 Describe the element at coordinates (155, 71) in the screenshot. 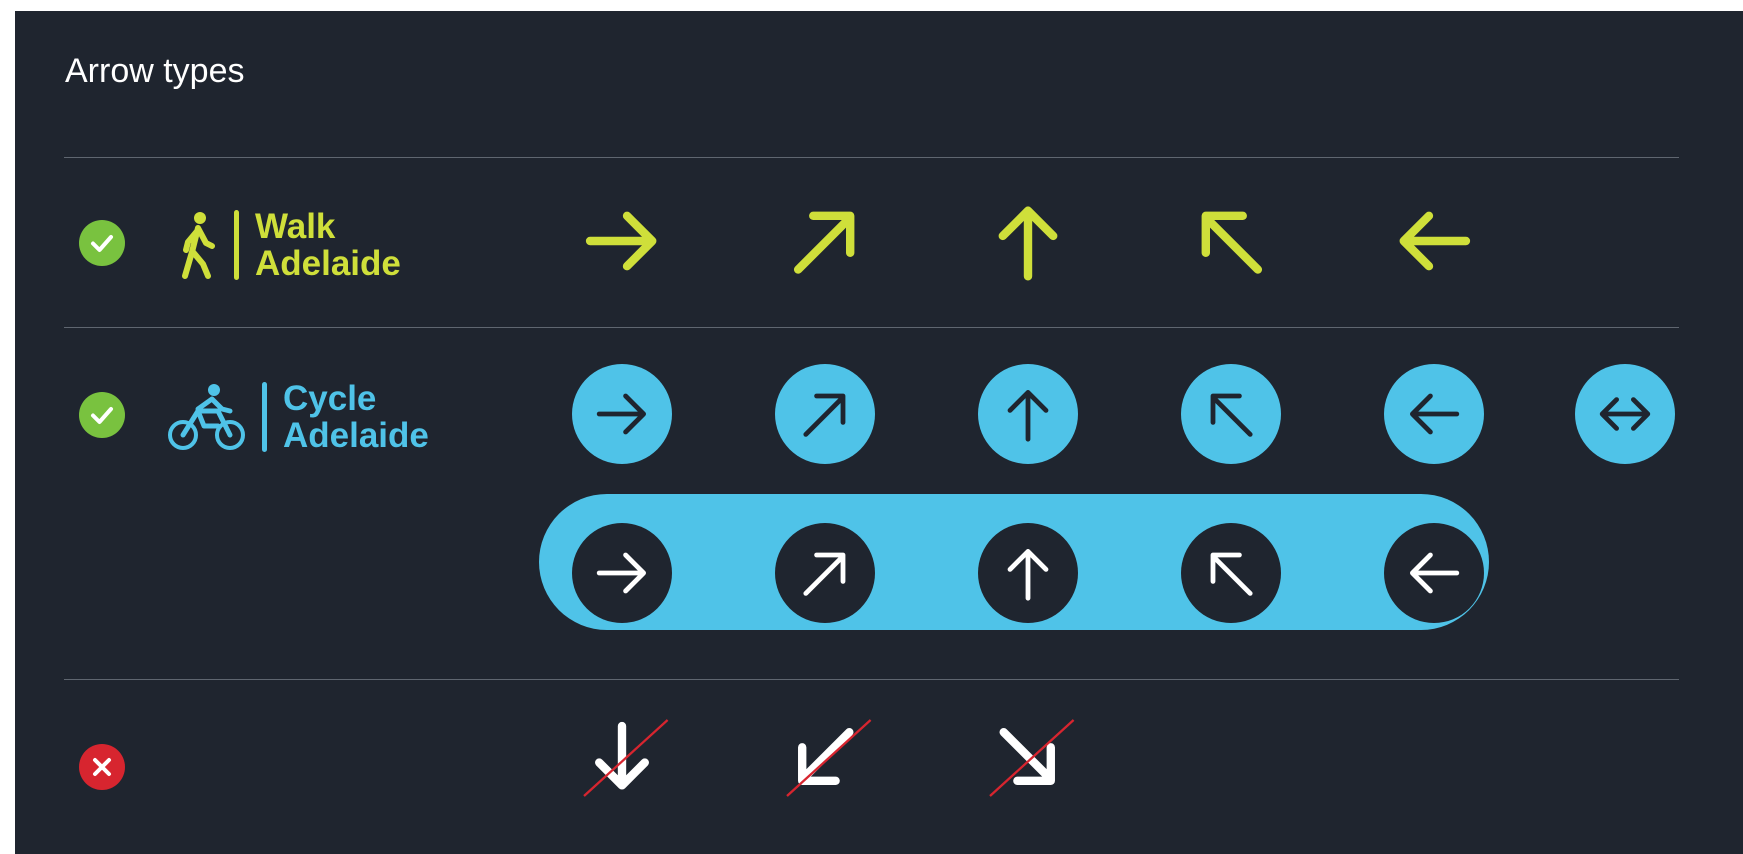

I see `page-title: Arrow types` at that location.